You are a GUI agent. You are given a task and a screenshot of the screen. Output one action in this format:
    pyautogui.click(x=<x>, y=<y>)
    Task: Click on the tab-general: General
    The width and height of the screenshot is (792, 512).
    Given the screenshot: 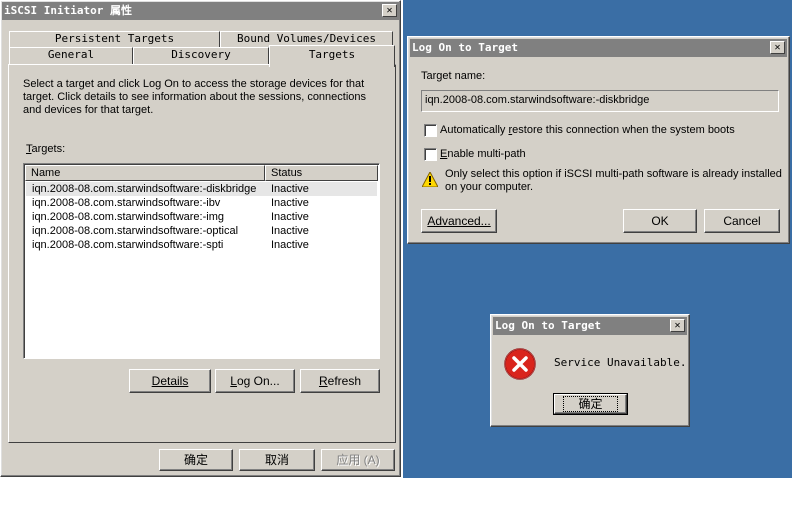 What is the action you would take?
    pyautogui.click(x=71, y=55)
    